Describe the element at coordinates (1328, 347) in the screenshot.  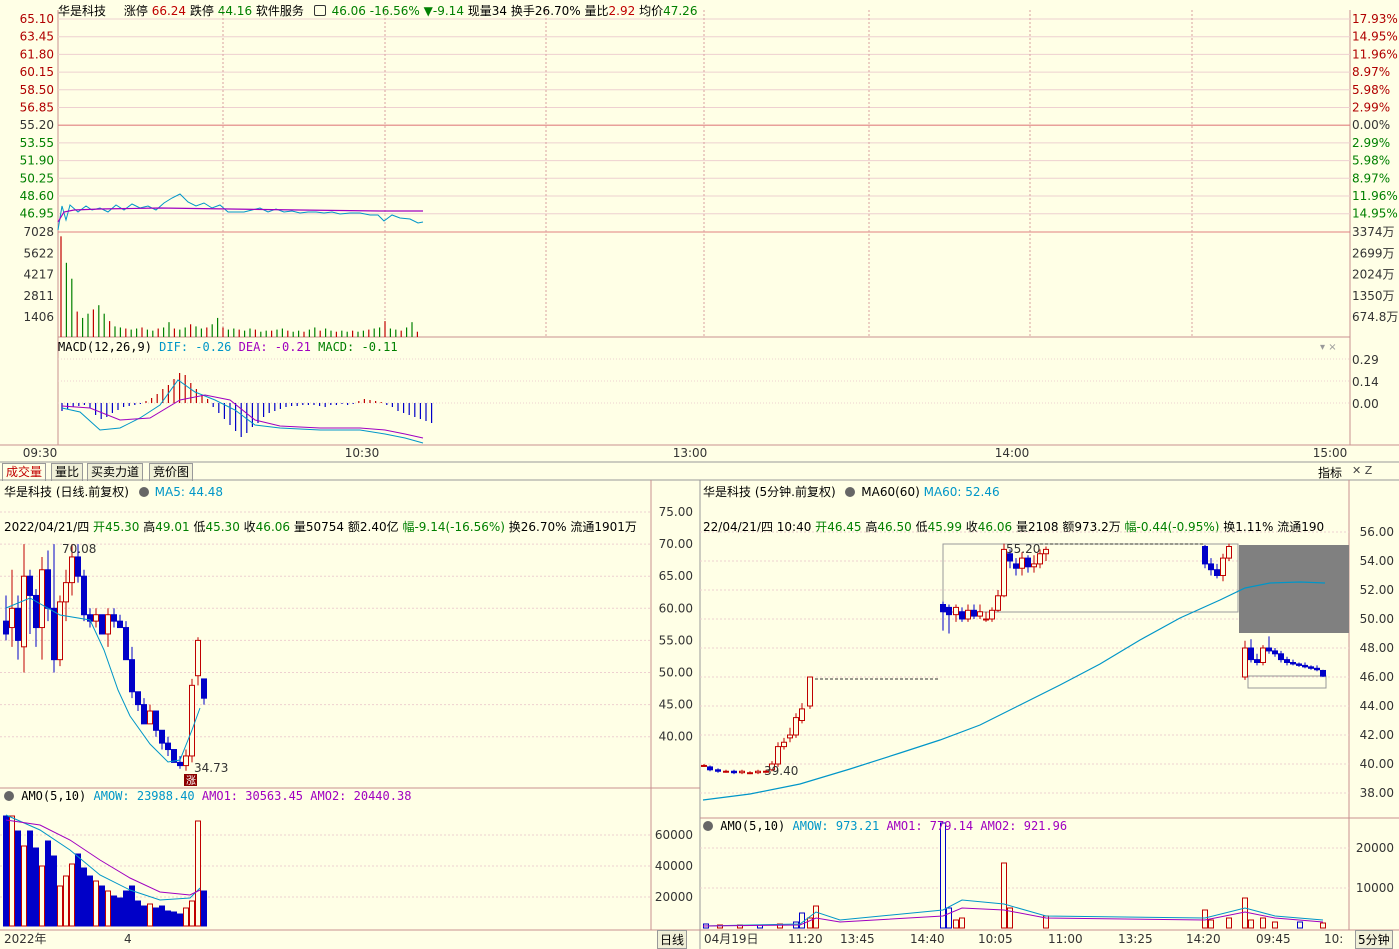
I see `macd-collapse-icon: ▾ ×` at that location.